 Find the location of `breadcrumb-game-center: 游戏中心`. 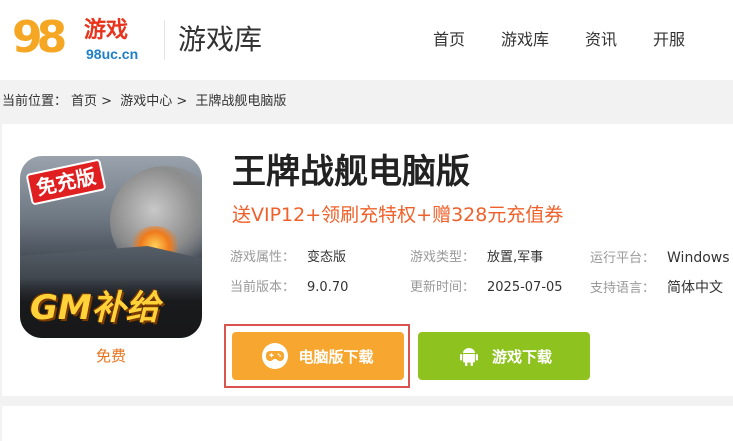

breadcrumb-game-center: 游戏中心 is located at coordinates (146, 101).